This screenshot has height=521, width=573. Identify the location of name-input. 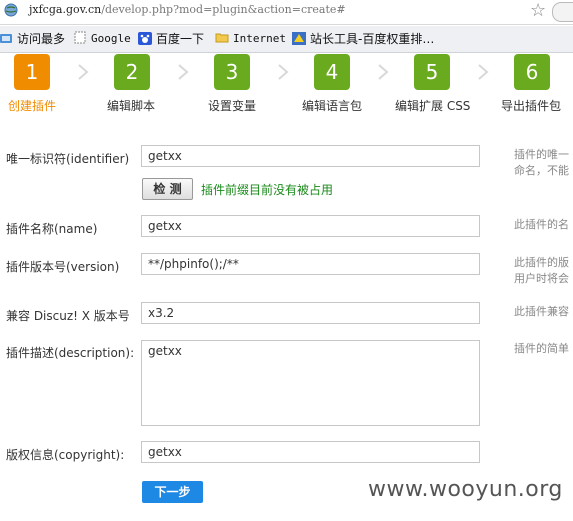
(310, 226).